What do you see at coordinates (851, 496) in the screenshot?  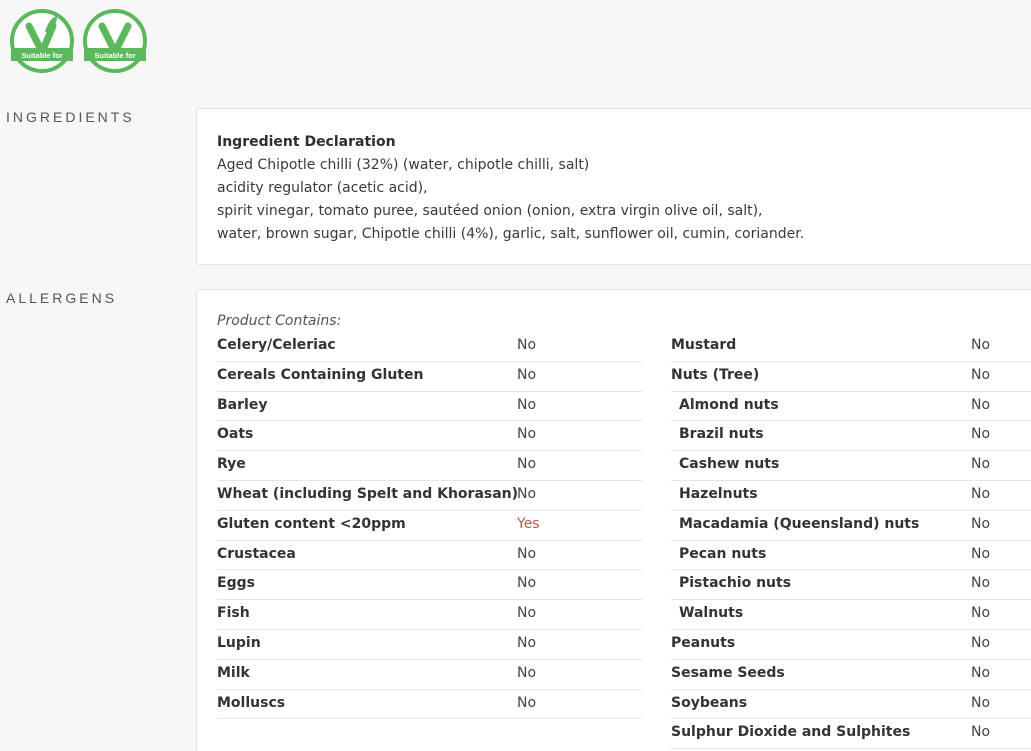 I see `allergen-row: Hazelnuts No` at bounding box center [851, 496].